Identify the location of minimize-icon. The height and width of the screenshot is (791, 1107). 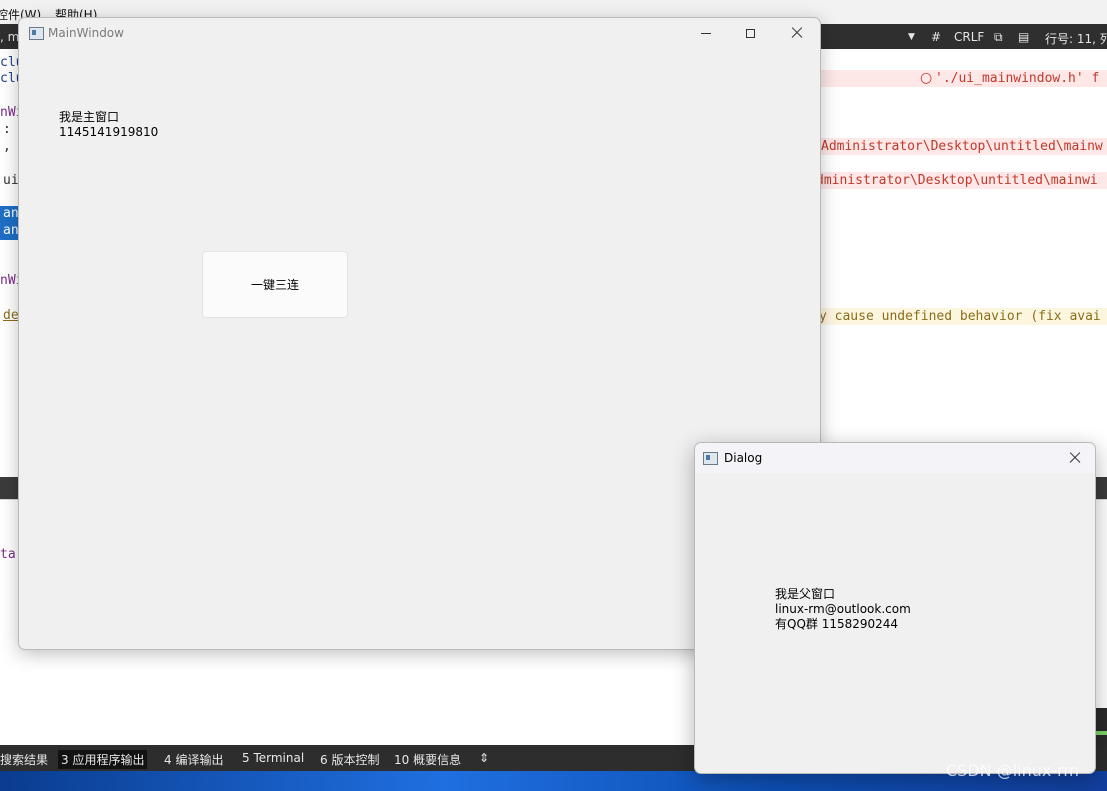
(706, 33).